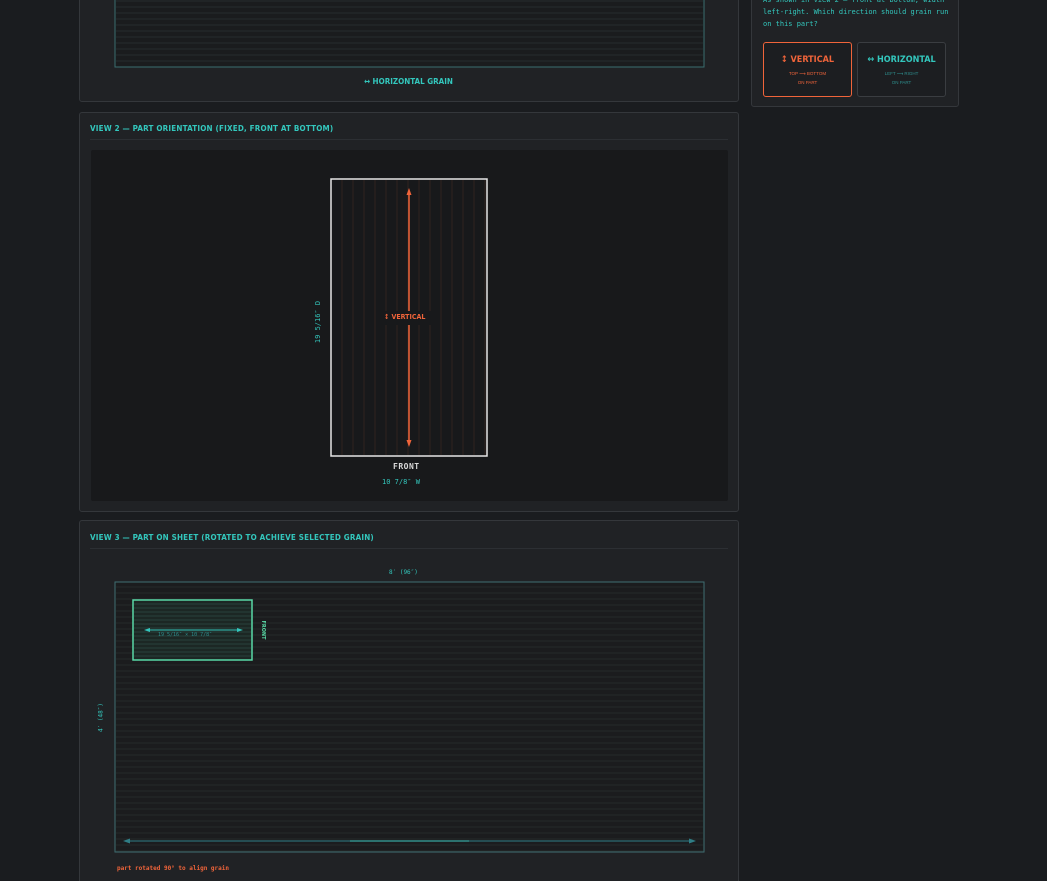 Image resolution: width=1047 pixels, height=881 pixels. Describe the element at coordinates (405, 317) in the screenshot. I see `grain-tag: ↕ VERTICAL` at that location.